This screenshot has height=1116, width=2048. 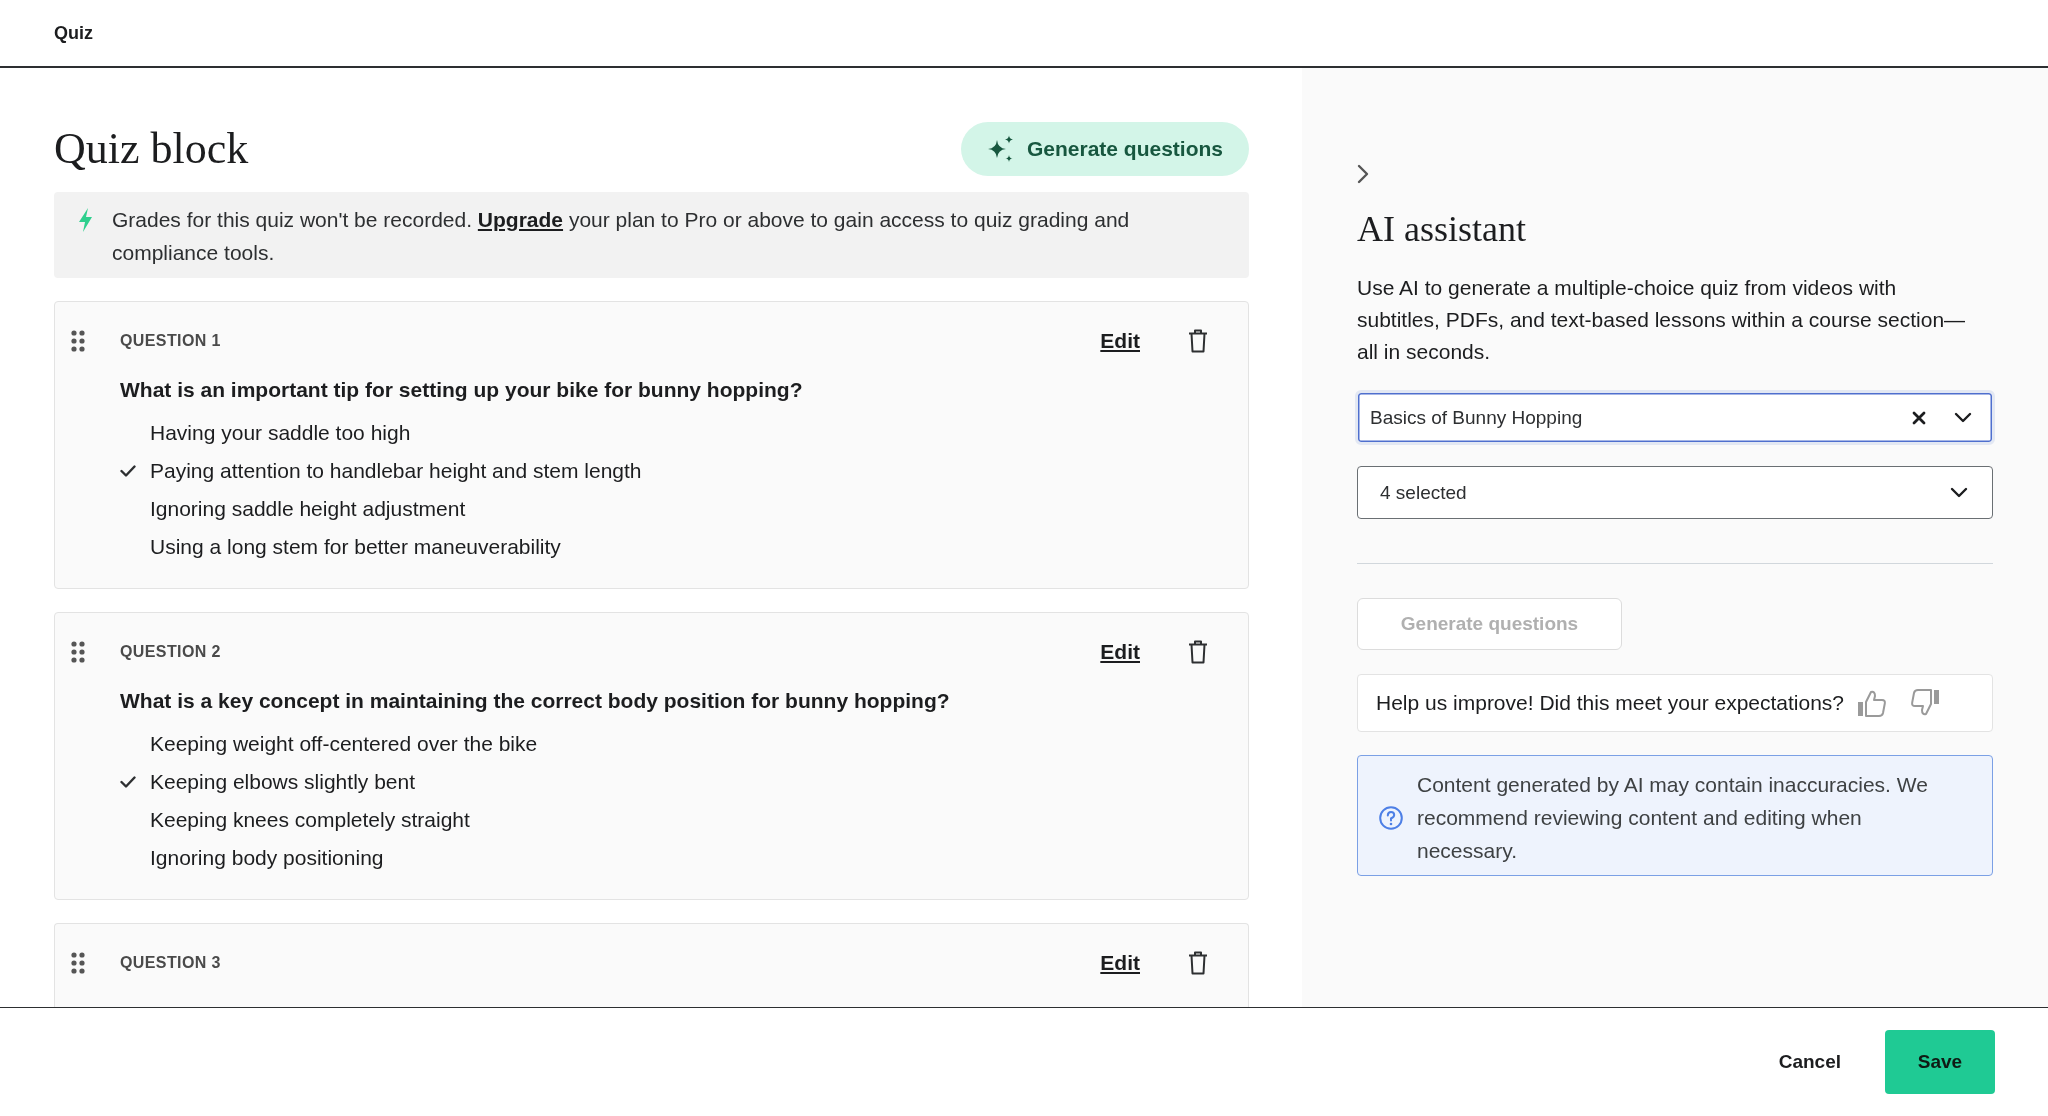 What do you see at coordinates (1105, 149) in the screenshot?
I see `generate-questions-button: Generate questions` at bounding box center [1105, 149].